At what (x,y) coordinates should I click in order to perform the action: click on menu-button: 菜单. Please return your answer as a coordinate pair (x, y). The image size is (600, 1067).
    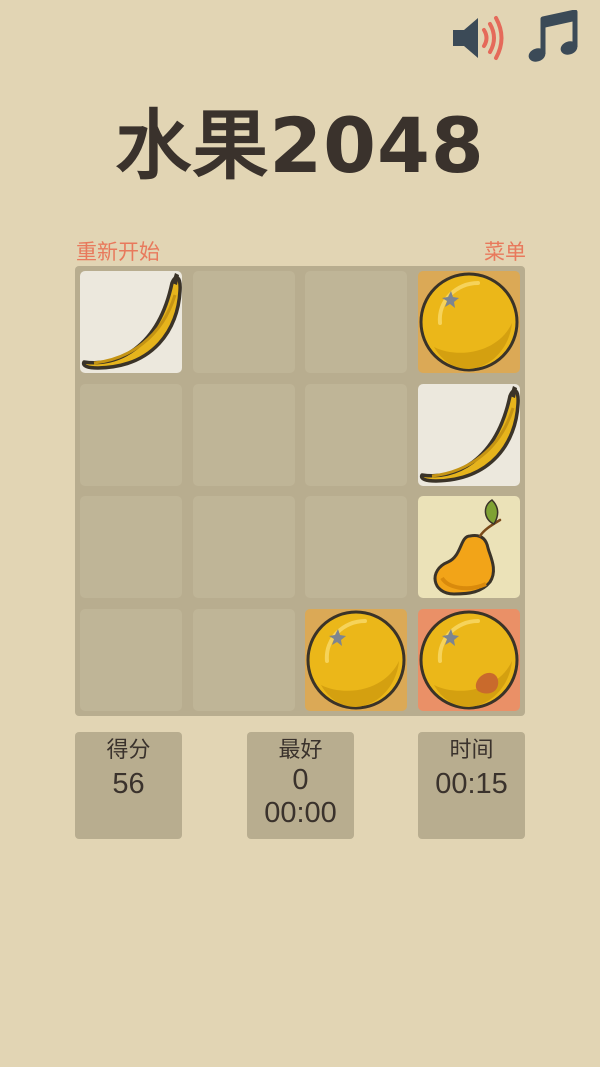
    Looking at the image, I should click on (505, 251).